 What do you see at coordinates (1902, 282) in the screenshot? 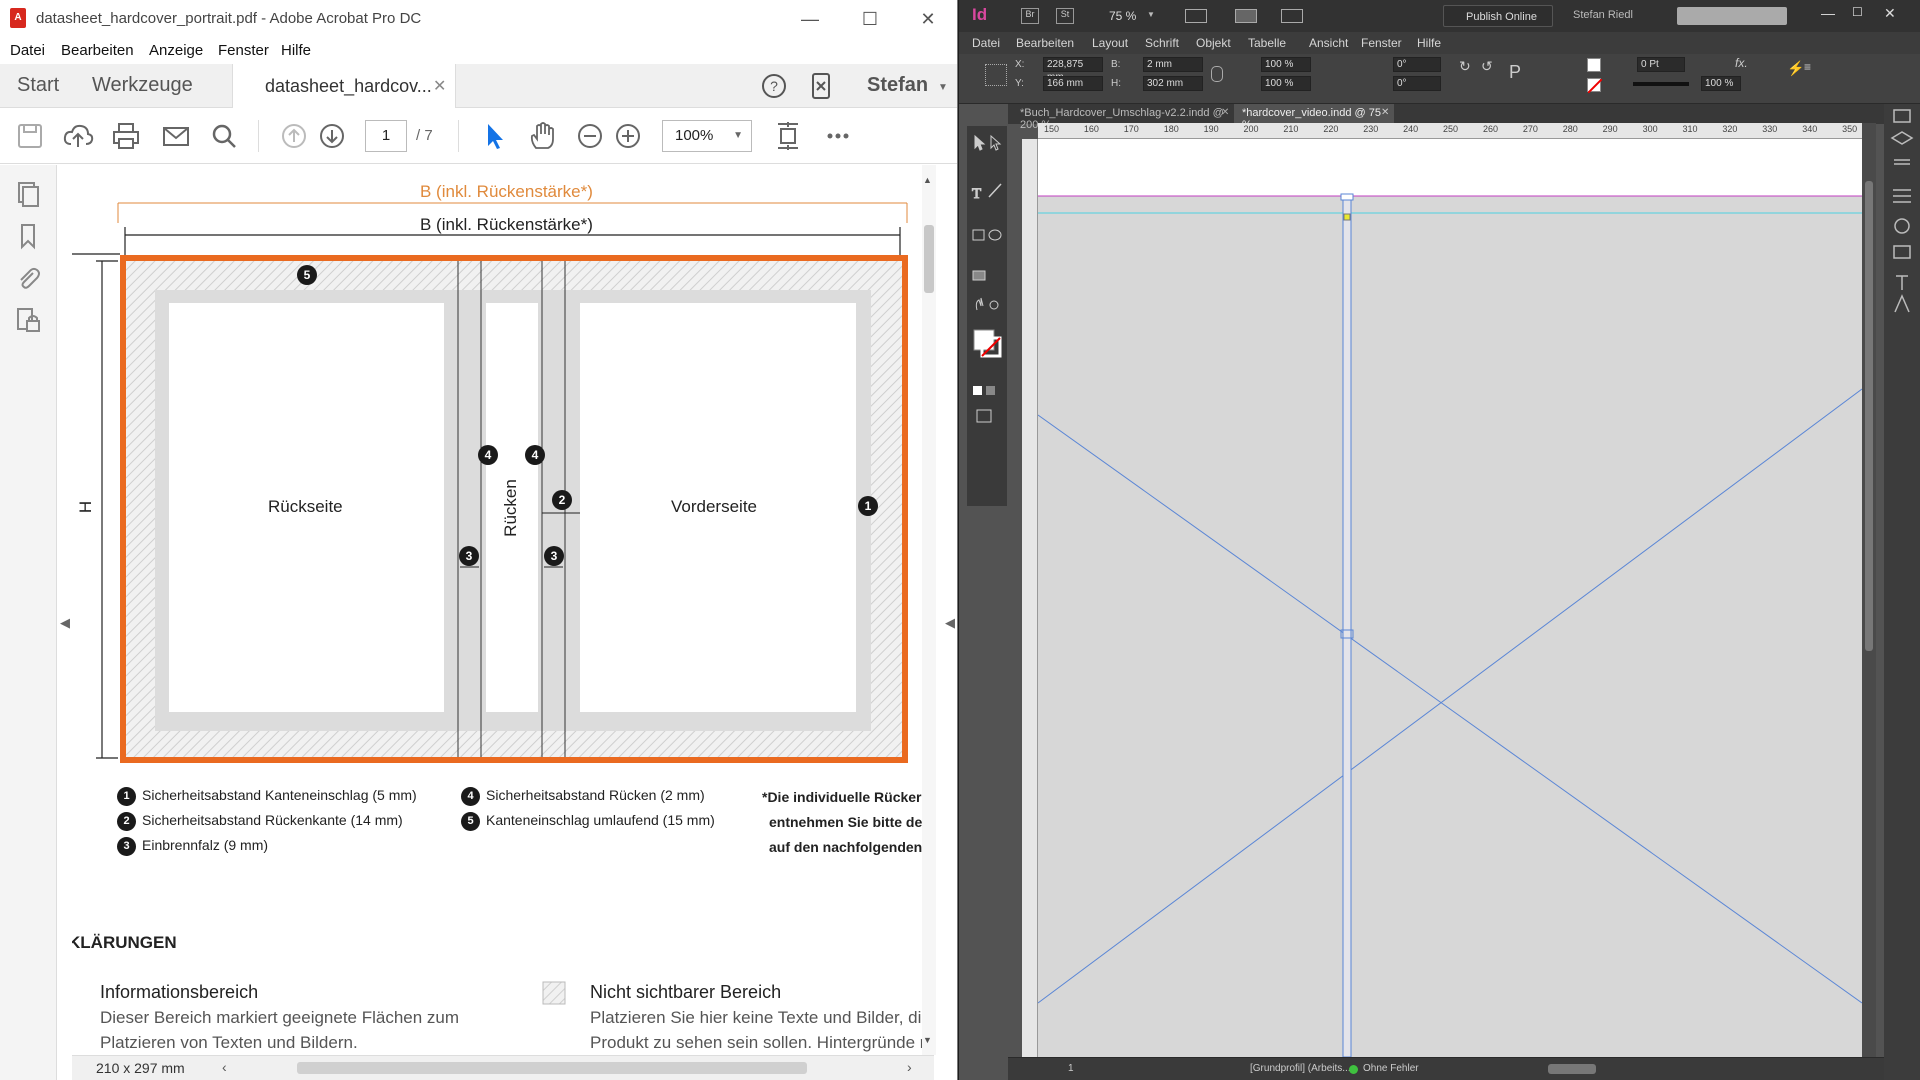
I see `paragraph-panel-icon` at bounding box center [1902, 282].